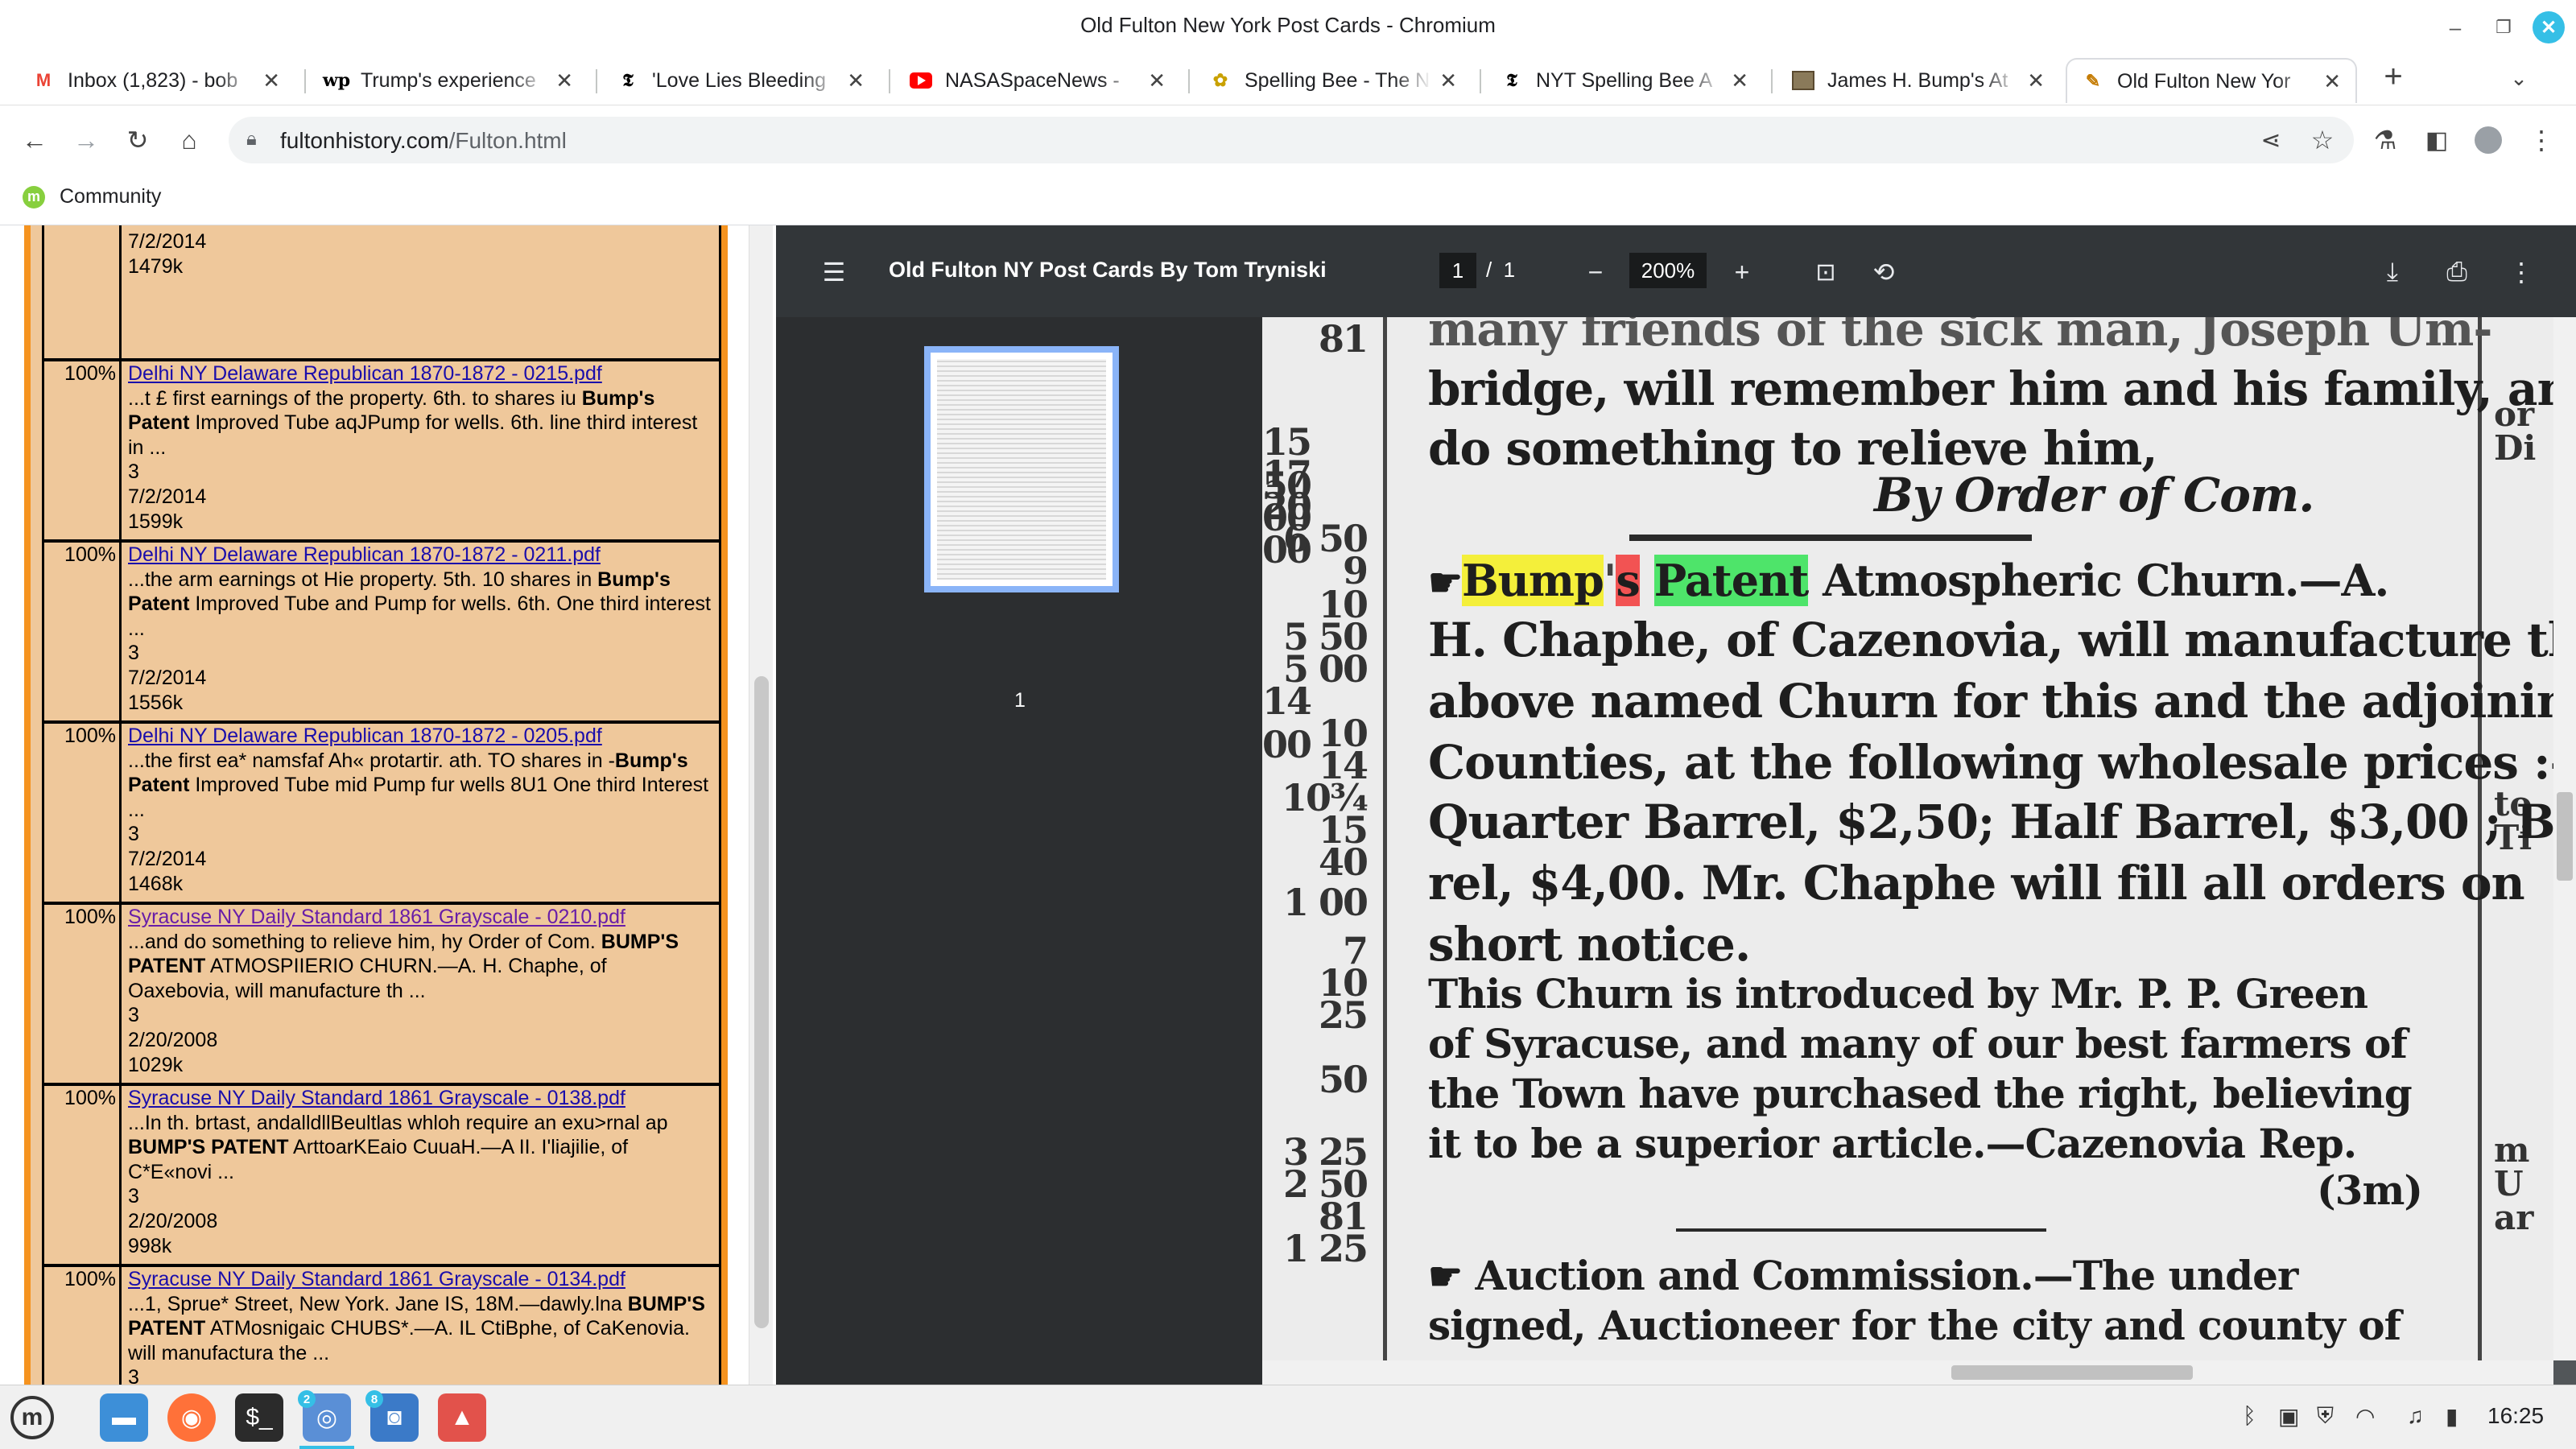 The height and width of the screenshot is (1449, 2576). Describe the element at coordinates (2392, 272) in the screenshot. I see `download-icon: ⤓` at that location.